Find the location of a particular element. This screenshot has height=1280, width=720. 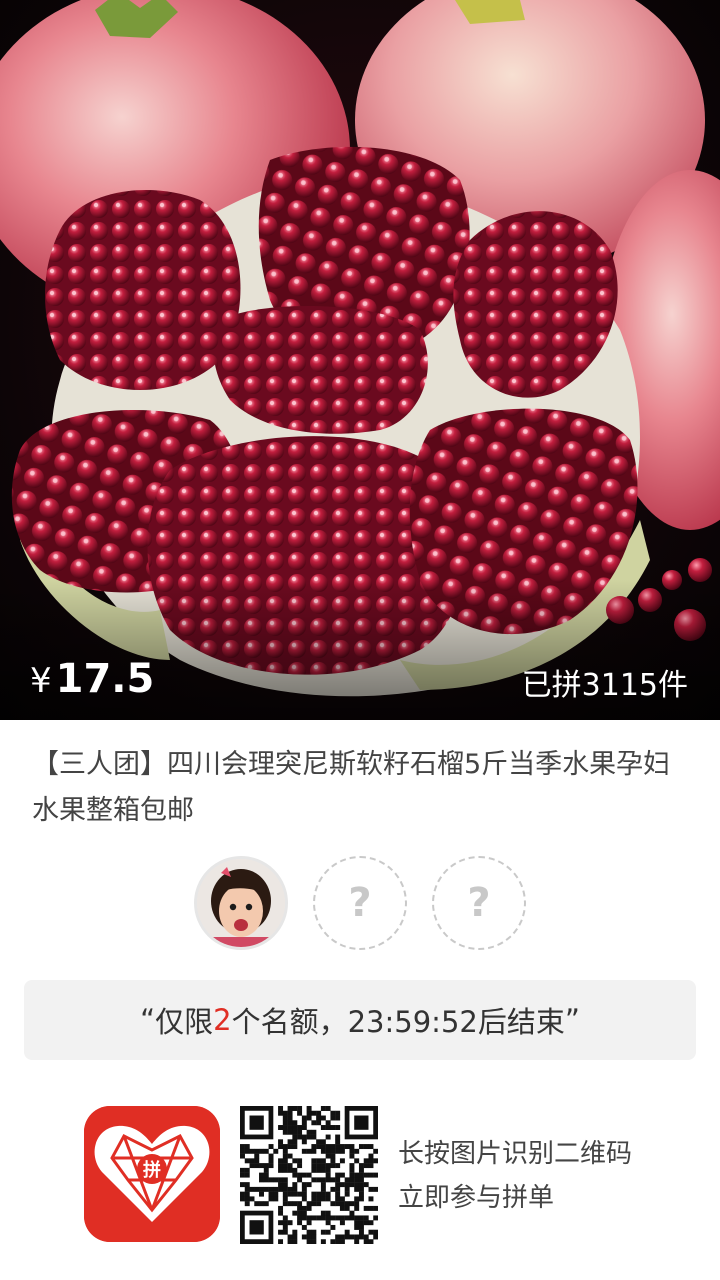

open-quote: “ is located at coordinates (148, 1020).